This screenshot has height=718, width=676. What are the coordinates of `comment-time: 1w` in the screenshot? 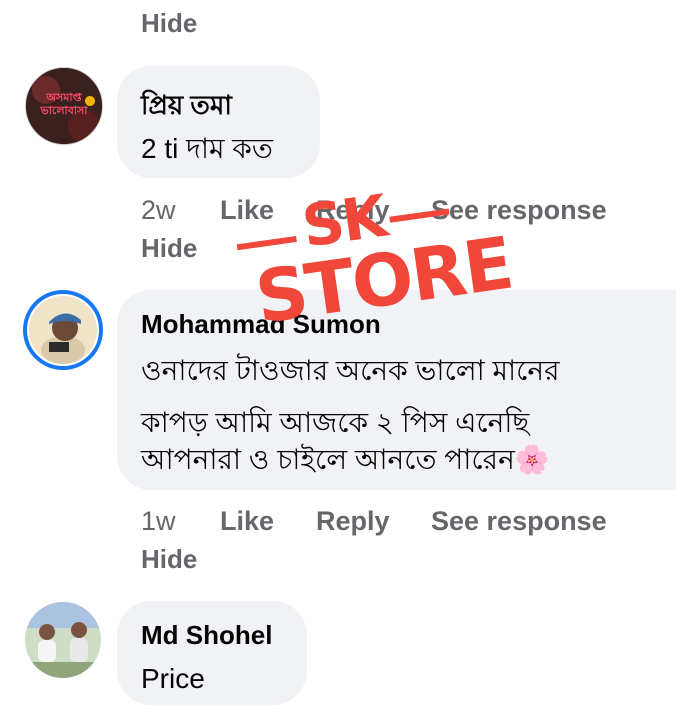 It's located at (158, 521).